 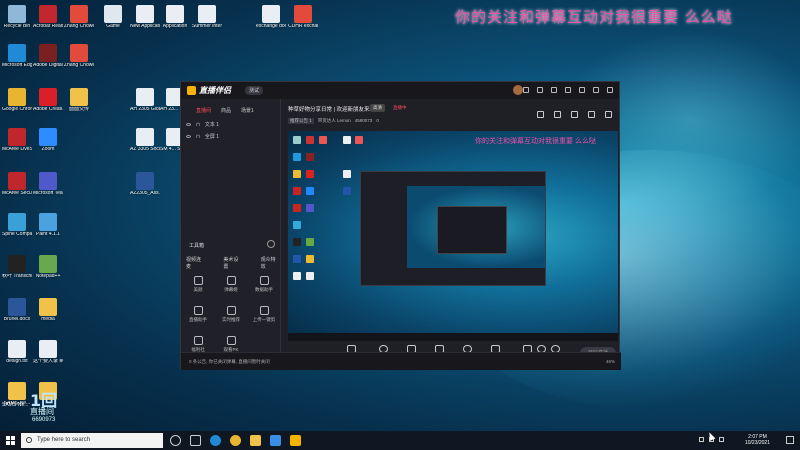 What do you see at coordinates (295, 440) in the screenshot?
I see `streaming-app-icon` at bounding box center [295, 440].